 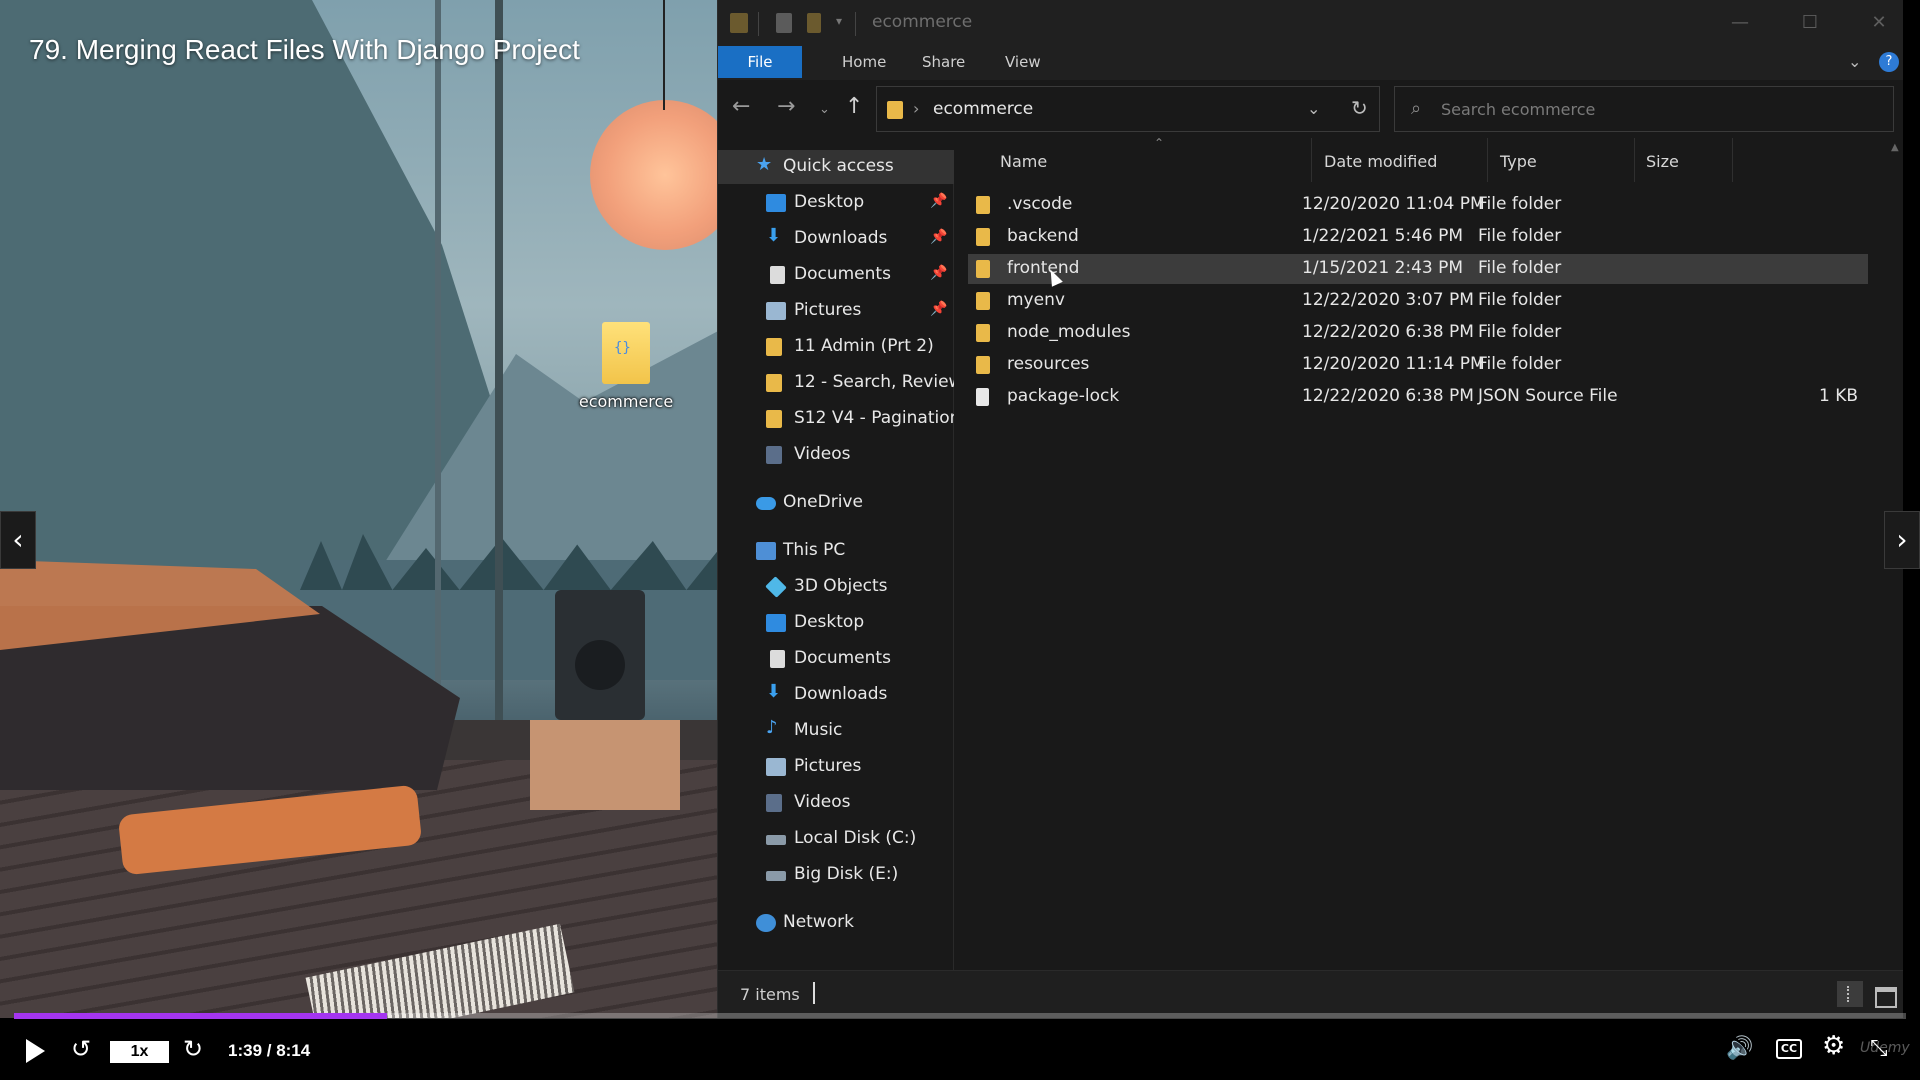 What do you see at coordinates (741, 106) in the screenshot?
I see `back-arrow-icon: ←` at bounding box center [741, 106].